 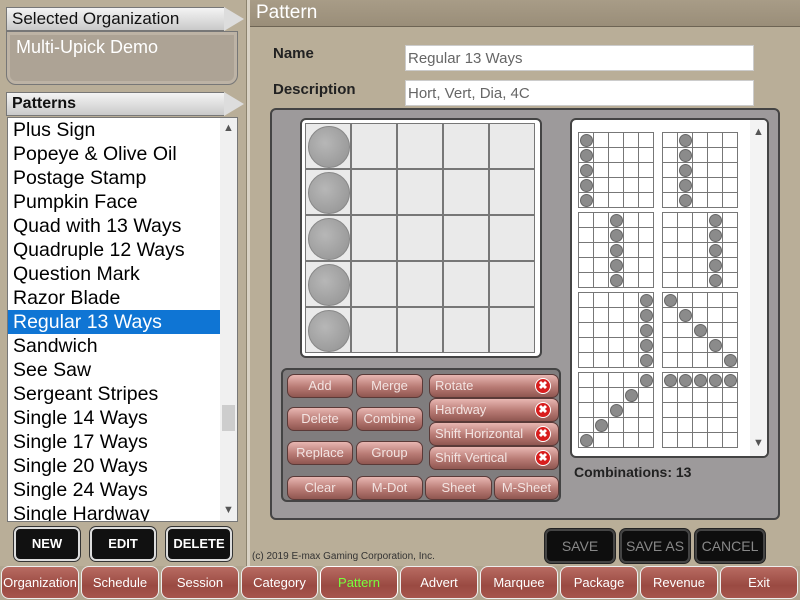 I want to click on nav-tab-pattern: Pattern, so click(x=359, y=582).